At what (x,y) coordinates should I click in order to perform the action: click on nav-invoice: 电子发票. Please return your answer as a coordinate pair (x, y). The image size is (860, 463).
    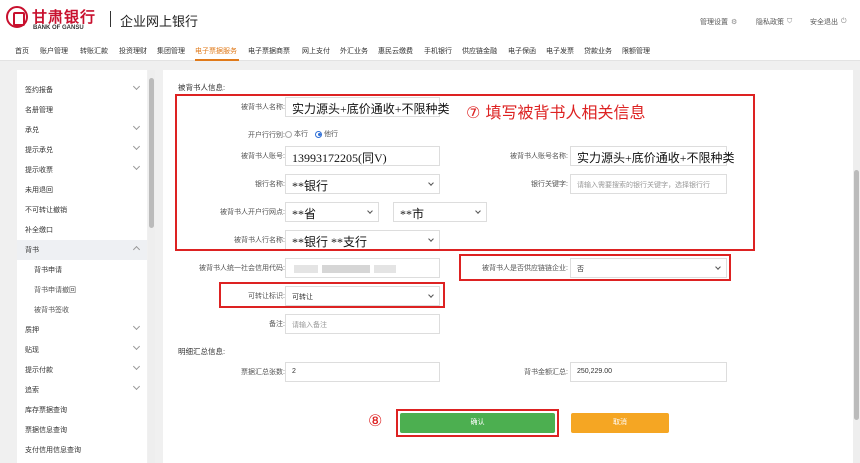
    Looking at the image, I should click on (560, 51).